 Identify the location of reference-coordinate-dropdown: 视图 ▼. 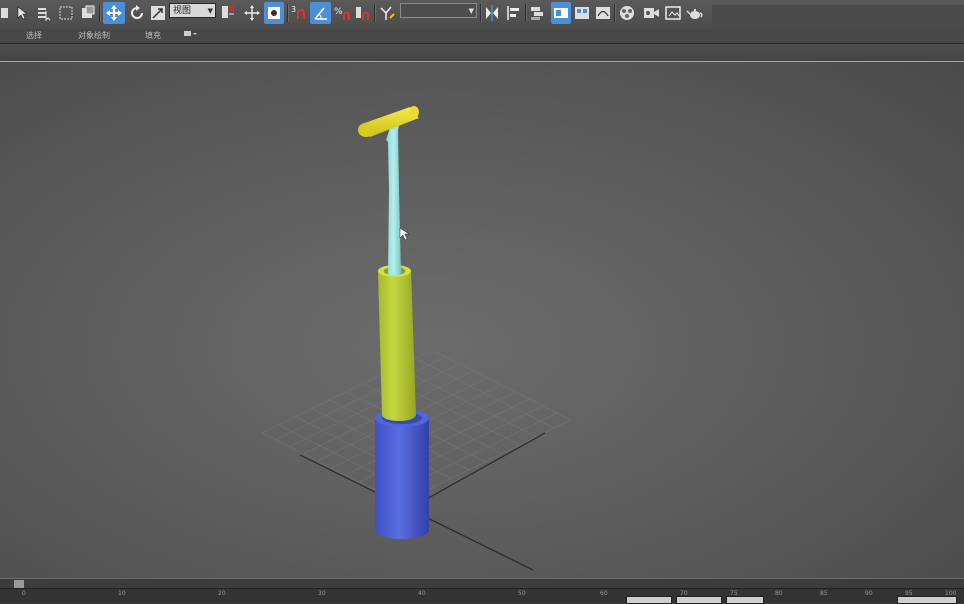
(192, 10).